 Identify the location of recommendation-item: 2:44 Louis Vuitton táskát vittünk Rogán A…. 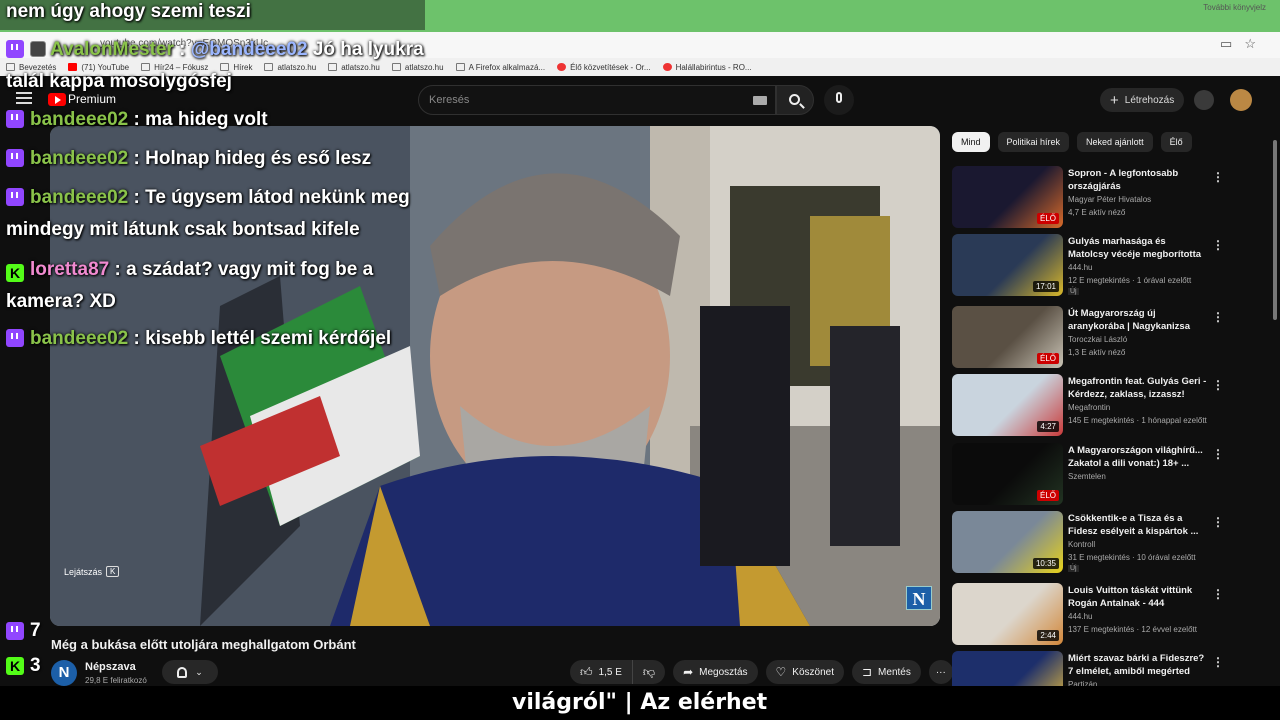
(1107, 614).